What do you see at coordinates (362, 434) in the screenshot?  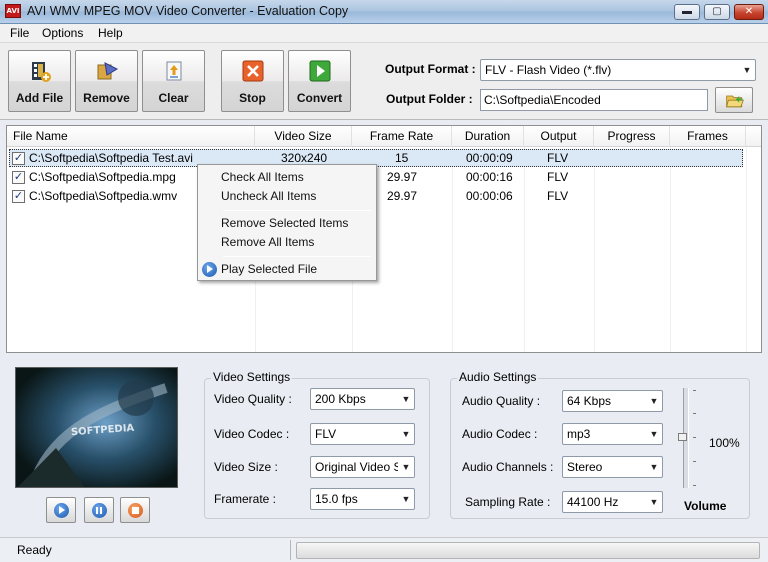 I see `video-codec-select: FLV ▼` at bounding box center [362, 434].